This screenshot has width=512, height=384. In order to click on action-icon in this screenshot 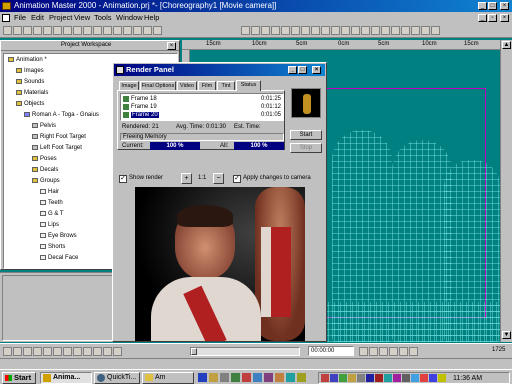, I will do `click(97, 351)`.